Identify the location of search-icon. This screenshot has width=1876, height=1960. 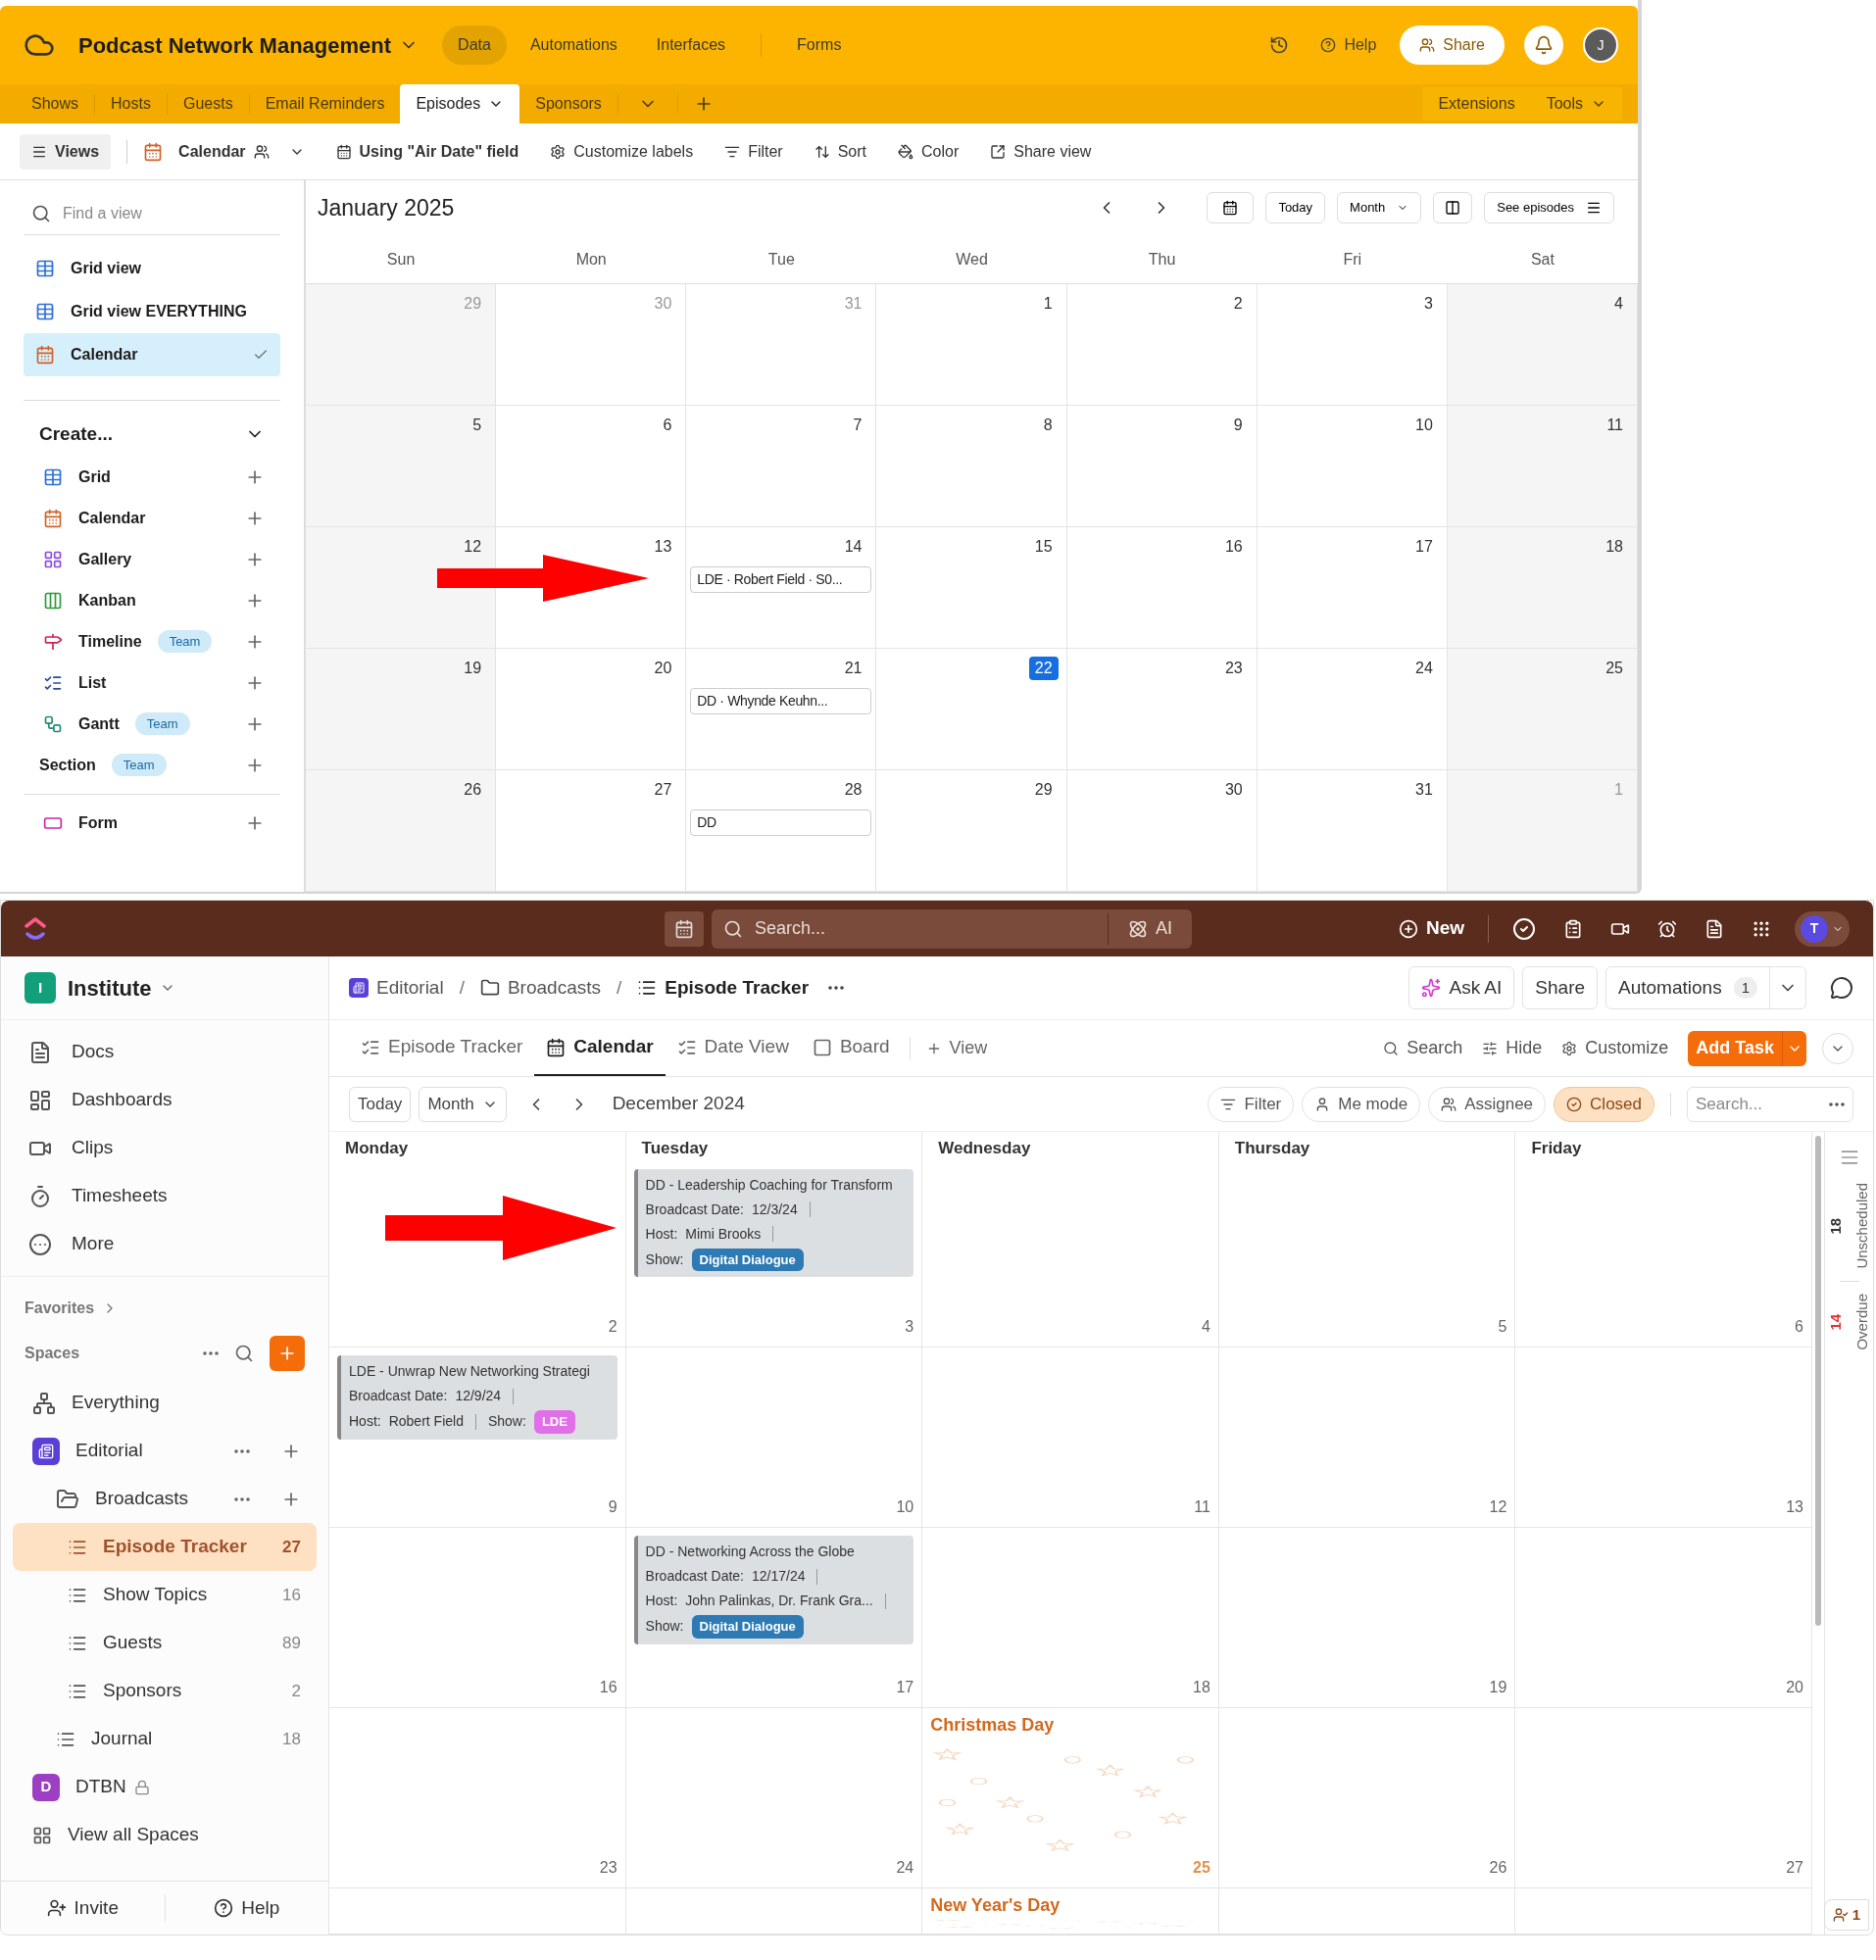
(244, 1353).